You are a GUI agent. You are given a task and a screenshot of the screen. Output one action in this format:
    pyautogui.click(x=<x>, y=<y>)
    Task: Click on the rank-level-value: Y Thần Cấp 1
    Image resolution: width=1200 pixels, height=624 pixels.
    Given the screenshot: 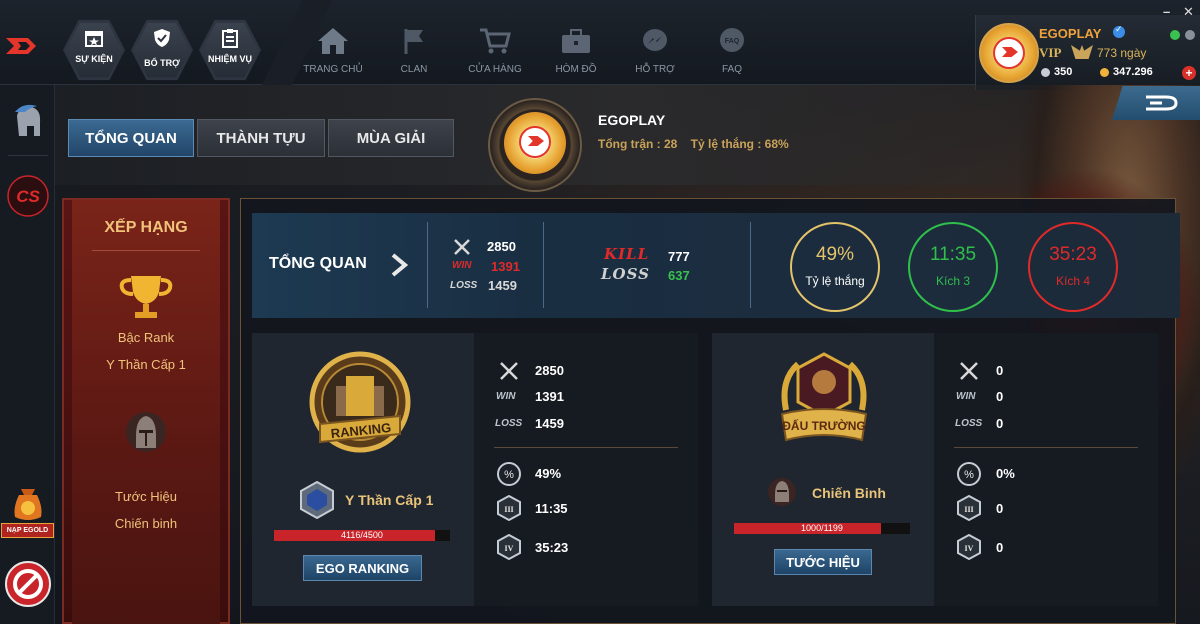 What is the action you would take?
    pyautogui.click(x=146, y=364)
    